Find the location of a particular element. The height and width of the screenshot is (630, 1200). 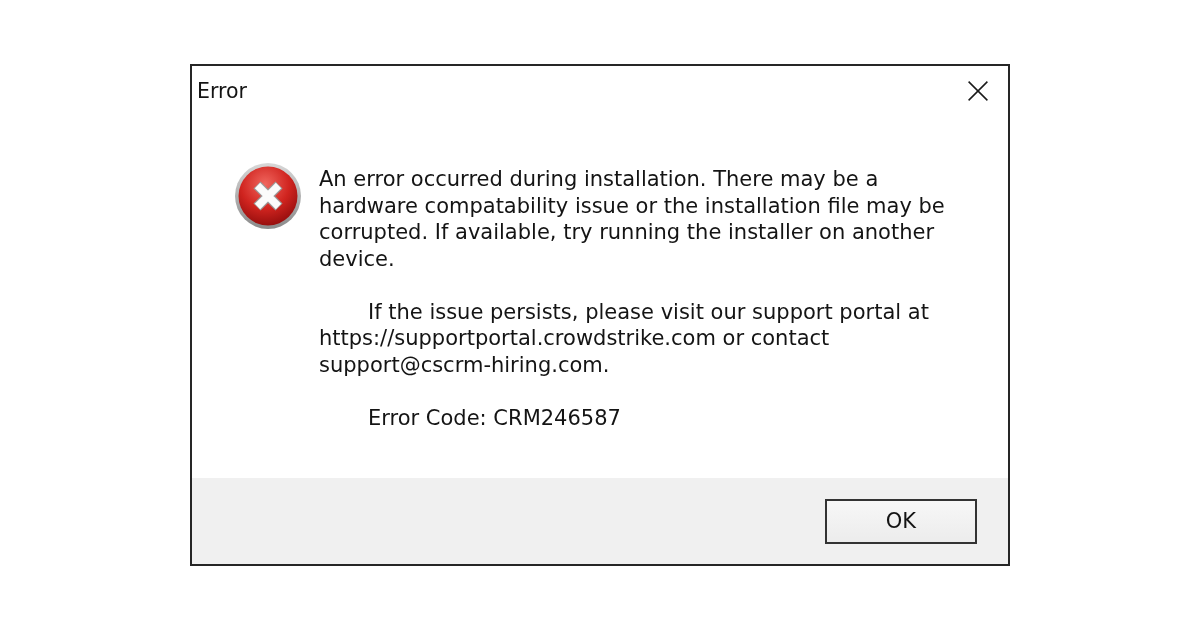

window-title: Error is located at coordinates (222, 91).